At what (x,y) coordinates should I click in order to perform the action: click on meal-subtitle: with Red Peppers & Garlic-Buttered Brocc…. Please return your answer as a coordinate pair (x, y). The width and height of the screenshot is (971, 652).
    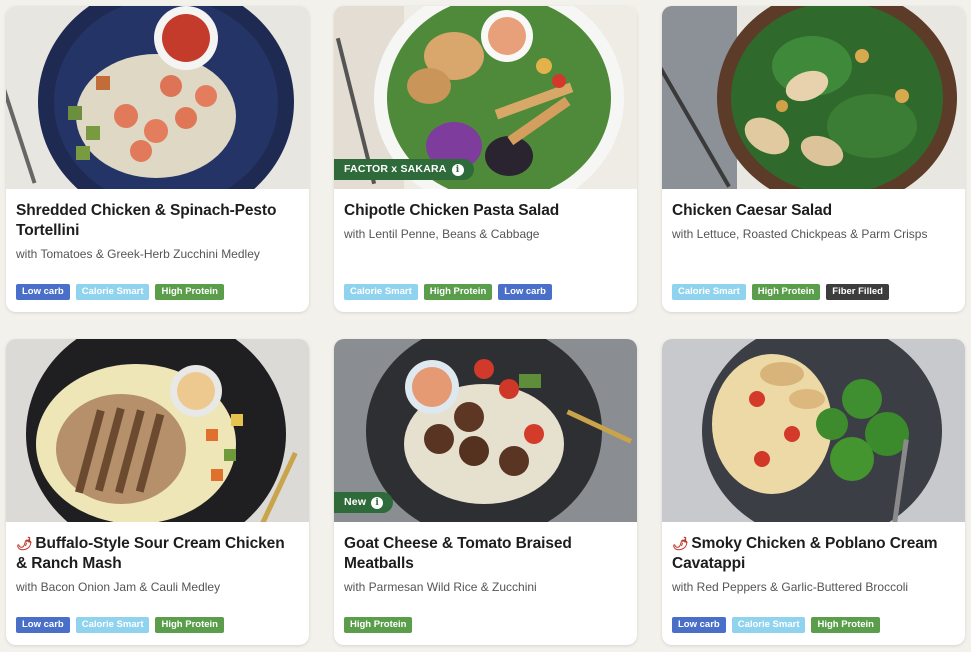
    Looking at the image, I should click on (790, 587).